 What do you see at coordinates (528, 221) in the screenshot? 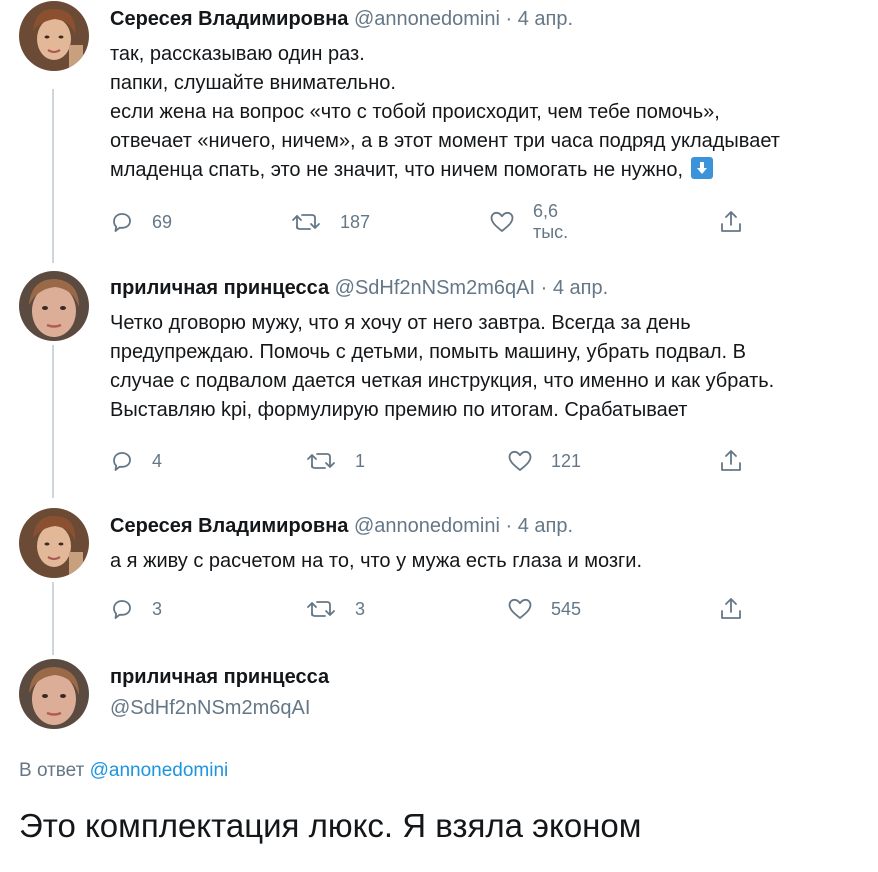
I see `like-button: 6,6 тыс.` at bounding box center [528, 221].